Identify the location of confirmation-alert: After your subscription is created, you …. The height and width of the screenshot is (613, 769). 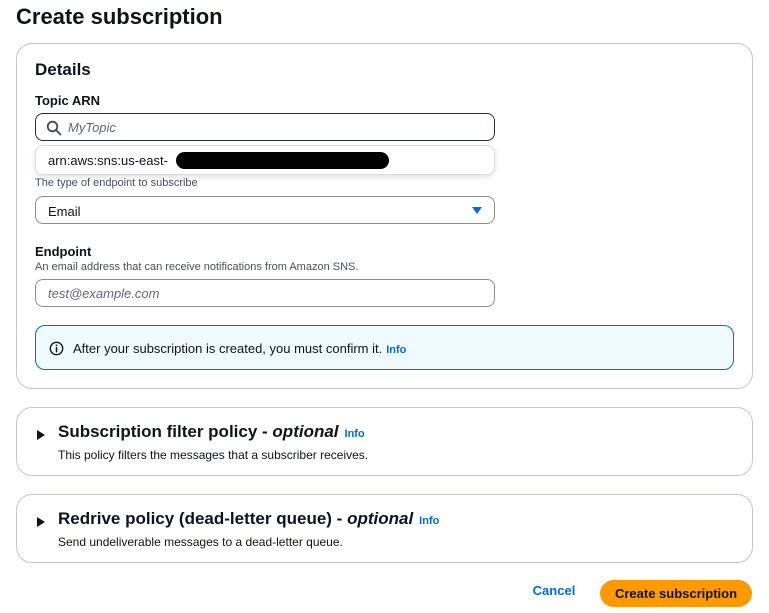
(384, 347).